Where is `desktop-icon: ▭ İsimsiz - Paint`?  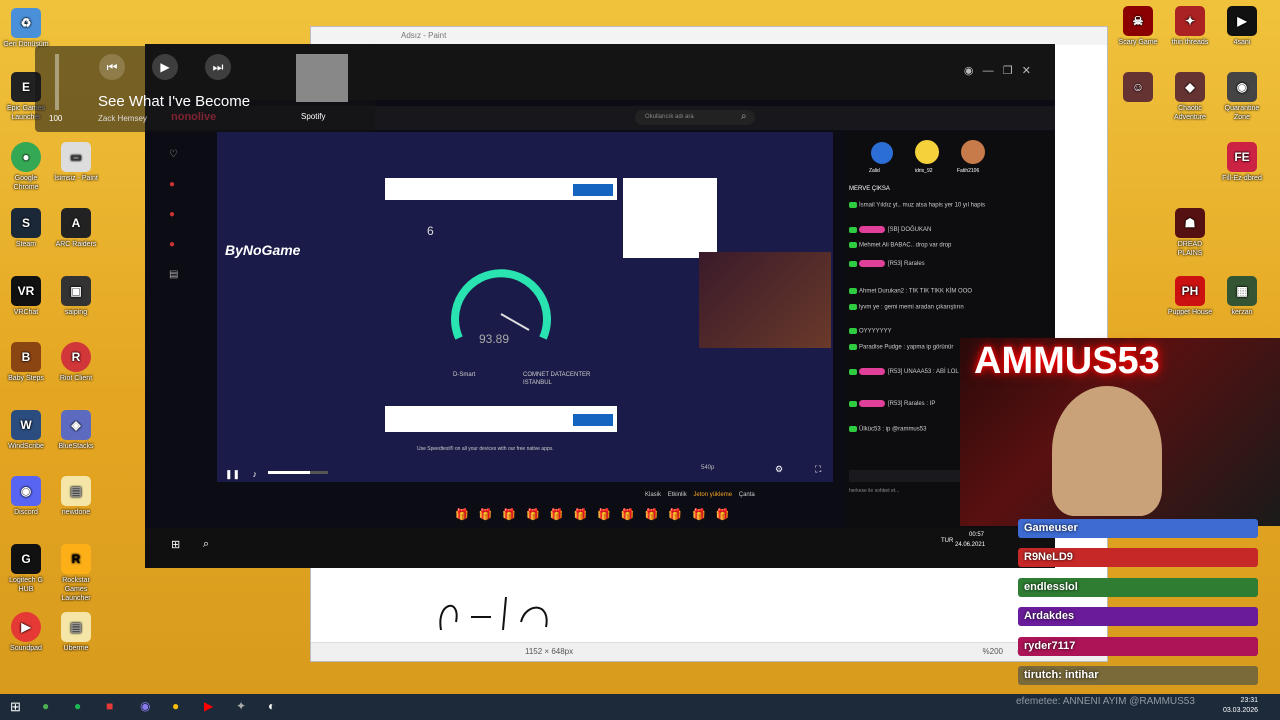
desktop-icon: ▭ İsimsiz - Paint is located at coordinates (76, 162).